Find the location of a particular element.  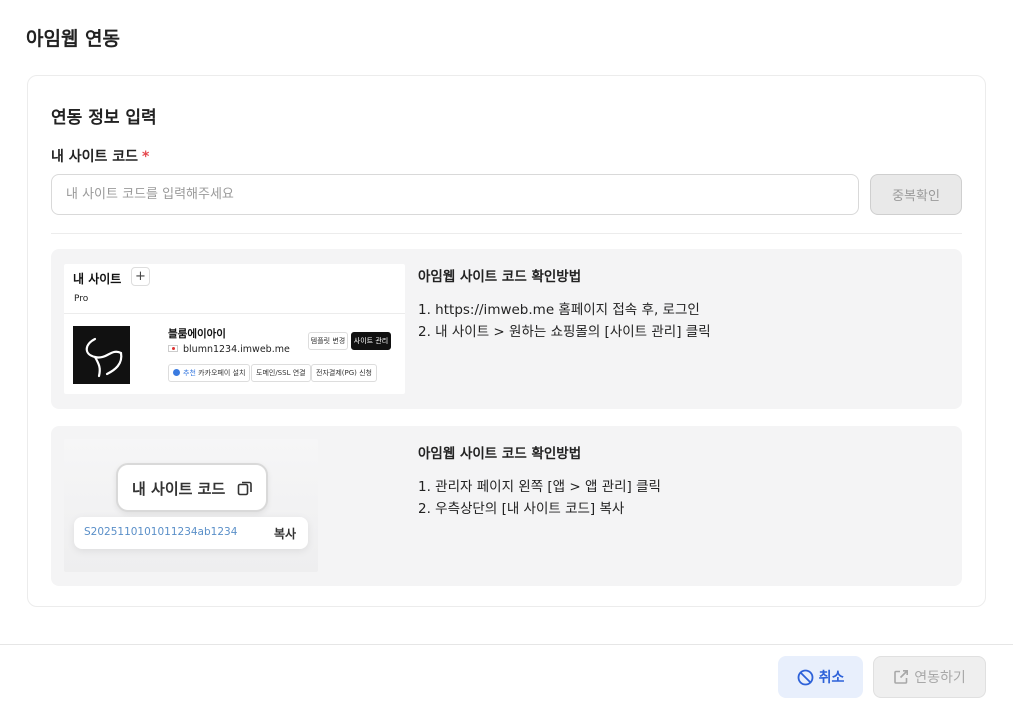

divider is located at coordinates (506, 233).